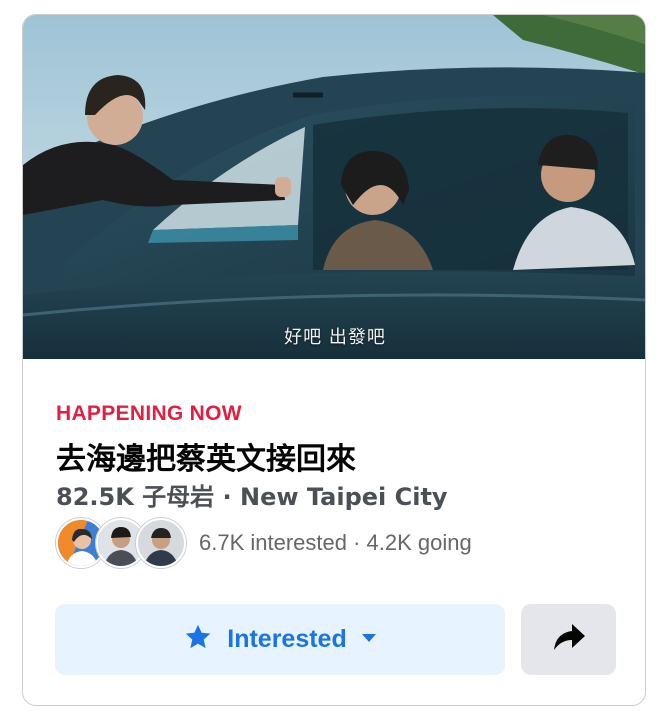 Image resolution: width=663 pixels, height=727 pixels. What do you see at coordinates (369, 640) in the screenshot?
I see `caret-down-icon` at bounding box center [369, 640].